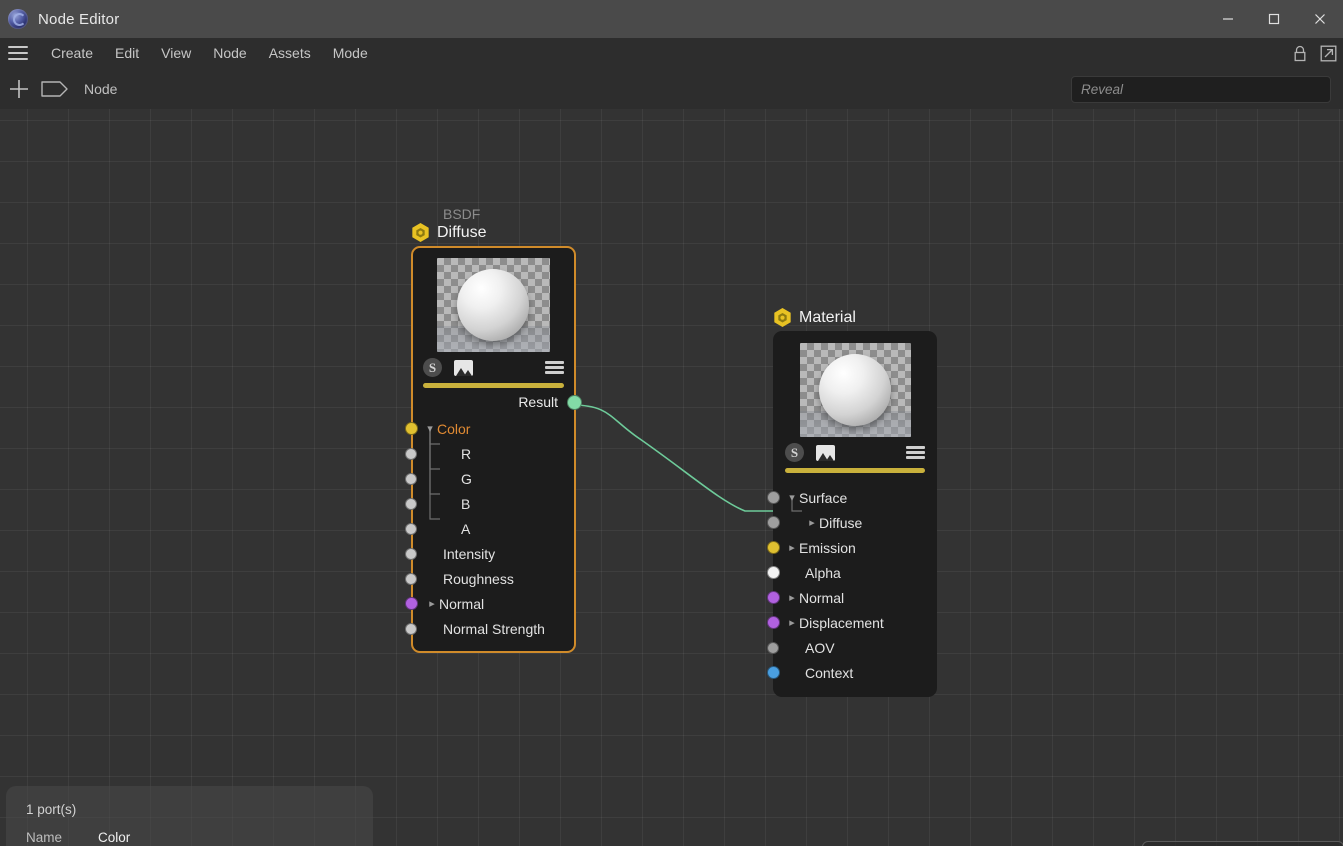 The image size is (1343, 846). Describe the element at coordinates (18, 53) in the screenshot. I see `hamburger-menu-icon` at that location.